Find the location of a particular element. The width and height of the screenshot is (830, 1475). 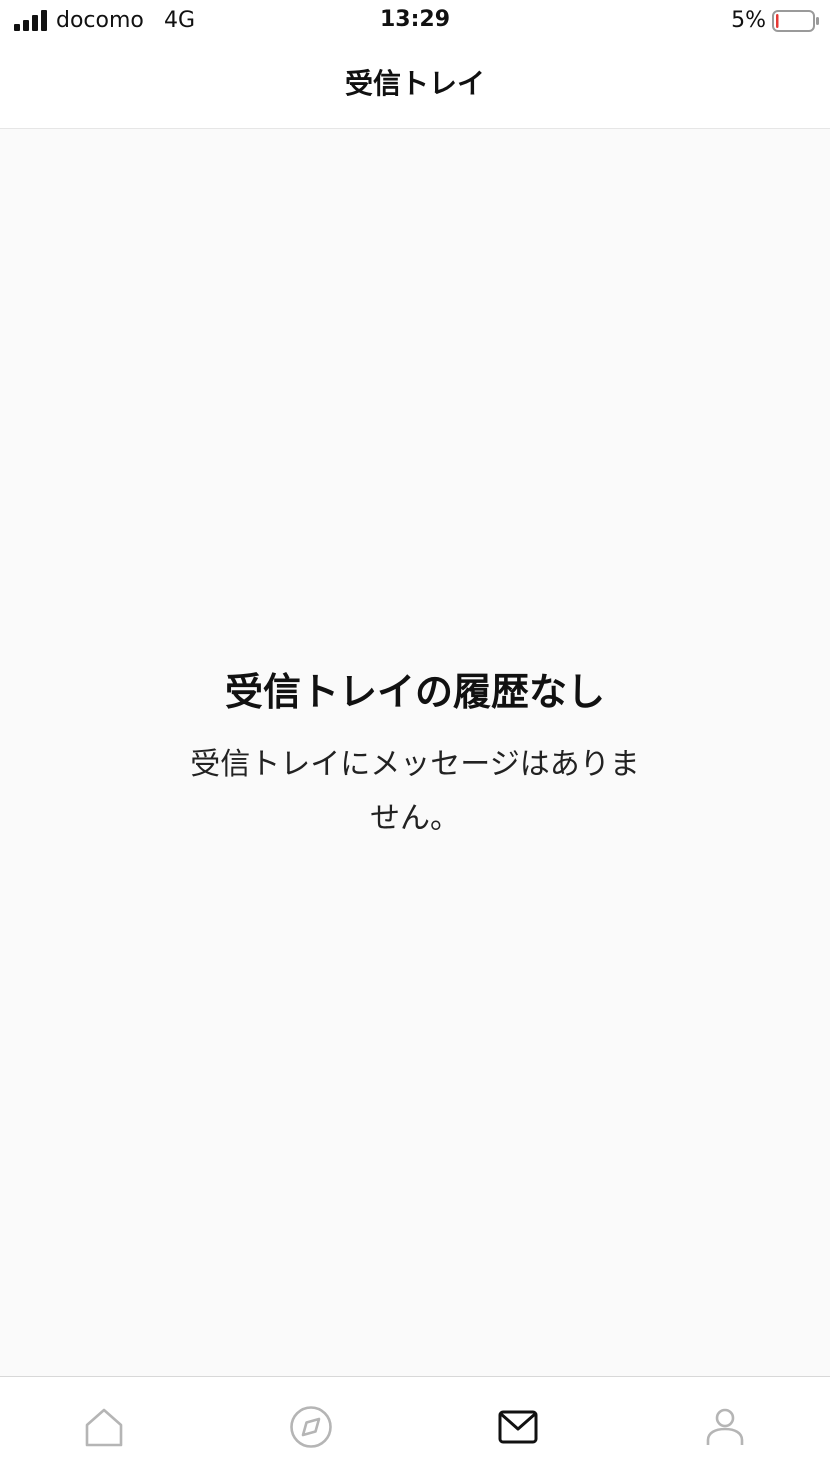

tab-inbox is located at coordinates (517, 1426).